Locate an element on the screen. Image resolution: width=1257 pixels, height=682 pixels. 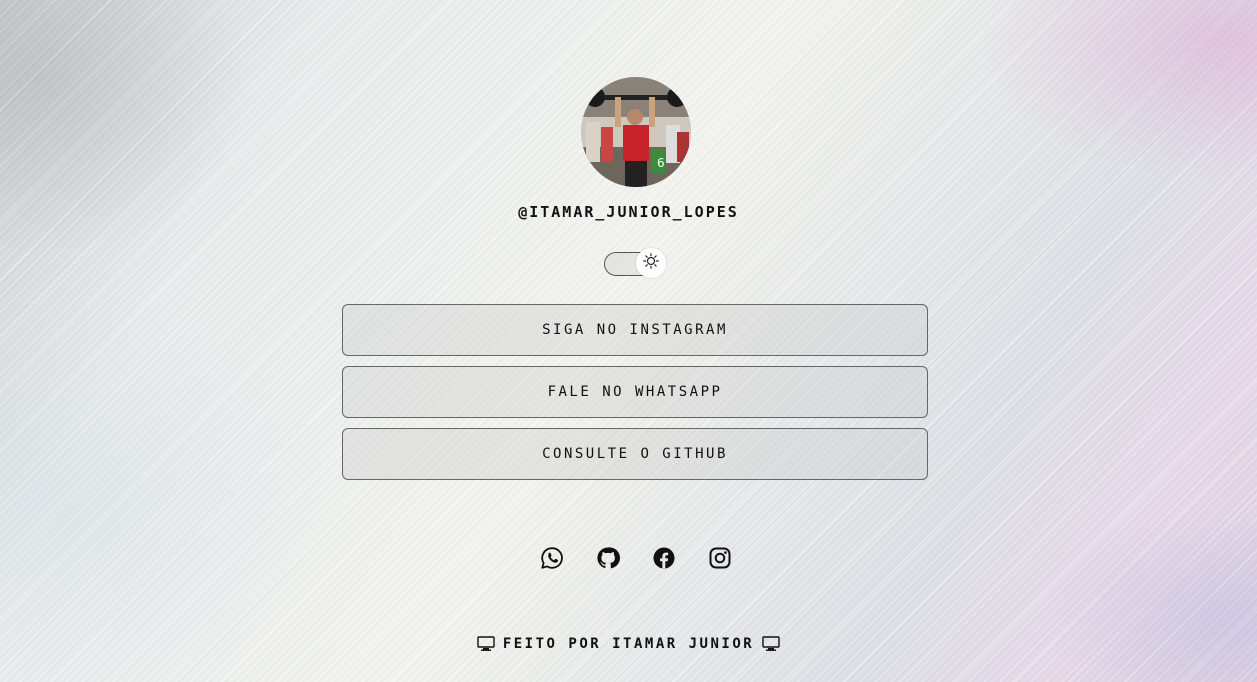
whatsapp-icon is located at coordinates (552, 558).